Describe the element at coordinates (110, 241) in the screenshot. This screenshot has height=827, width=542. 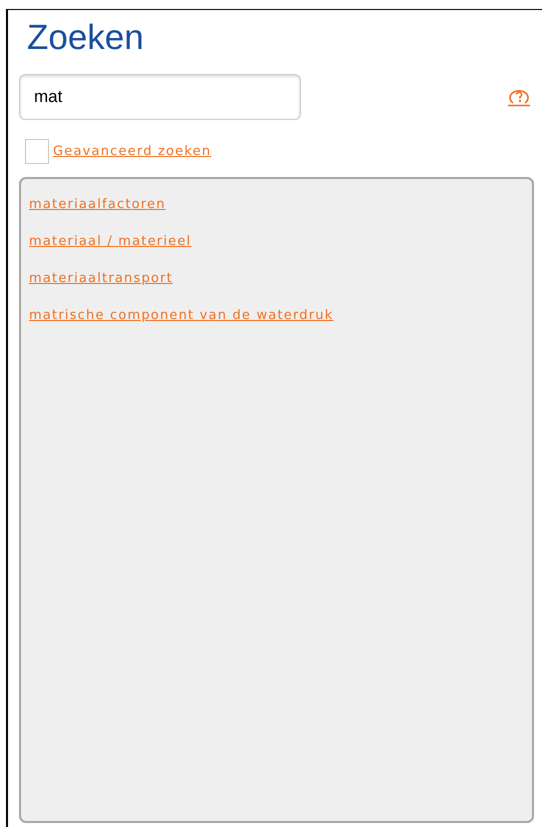
I see `result-link: materiaal / materieel` at that location.